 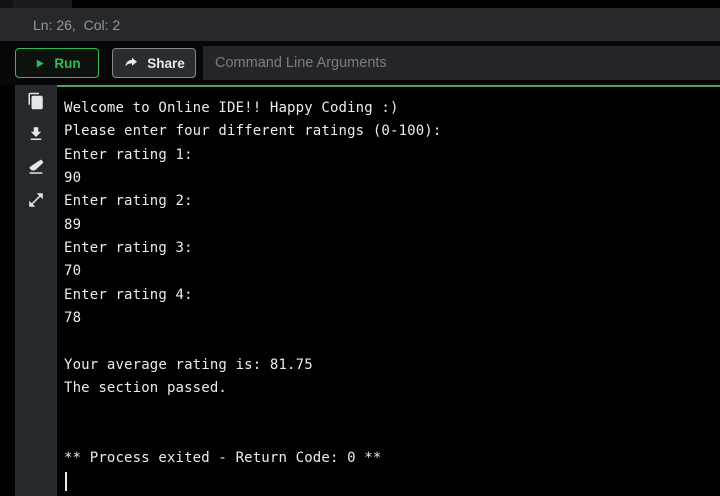 What do you see at coordinates (360, 24) in the screenshot?
I see `editor-status-bar: Ln: 26, Col: 2` at bounding box center [360, 24].